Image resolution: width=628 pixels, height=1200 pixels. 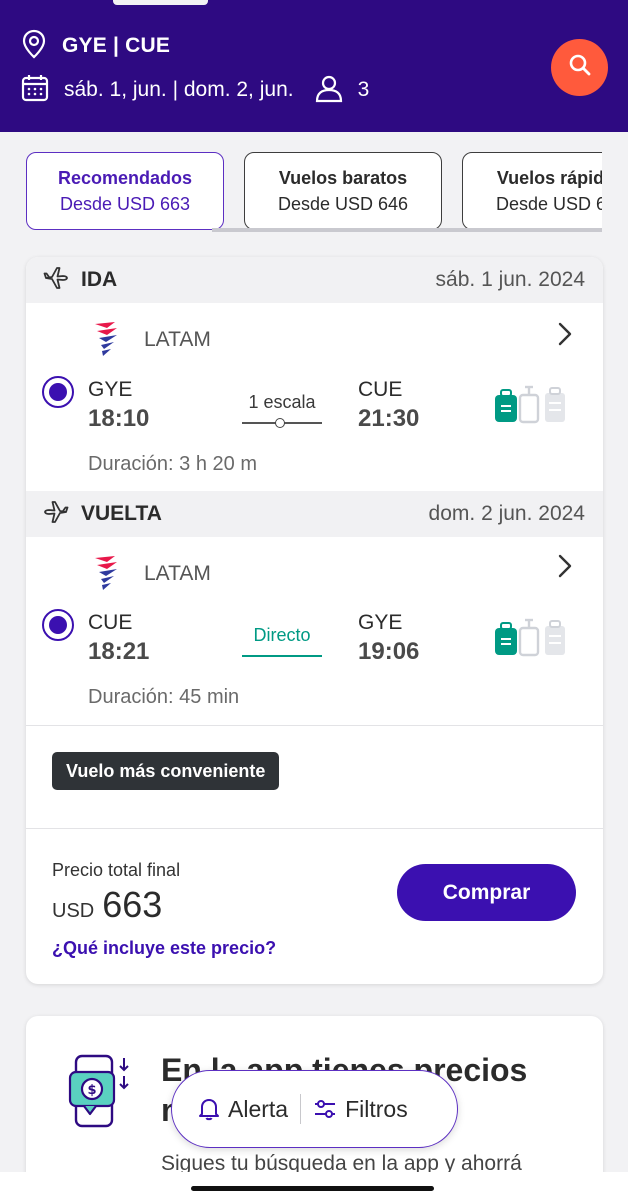 What do you see at coordinates (119, 651) in the screenshot?
I see `departure-time: 18:21` at bounding box center [119, 651].